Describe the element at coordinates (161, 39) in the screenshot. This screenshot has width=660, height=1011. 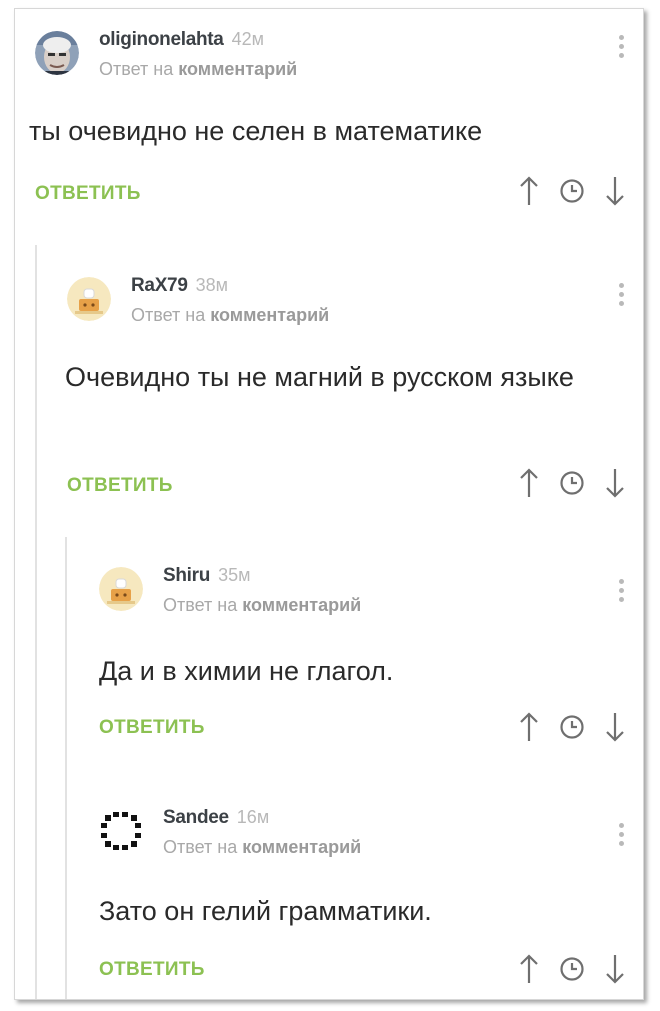
I see `author-name: oliginonelahta` at that location.